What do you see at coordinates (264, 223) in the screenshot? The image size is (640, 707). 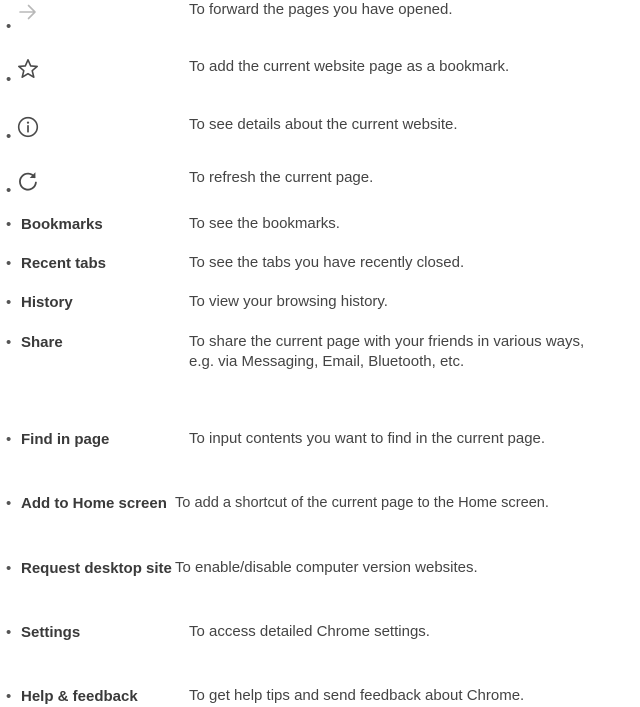 I see `menu-description-bookmarks: To see the bookmarks.` at bounding box center [264, 223].